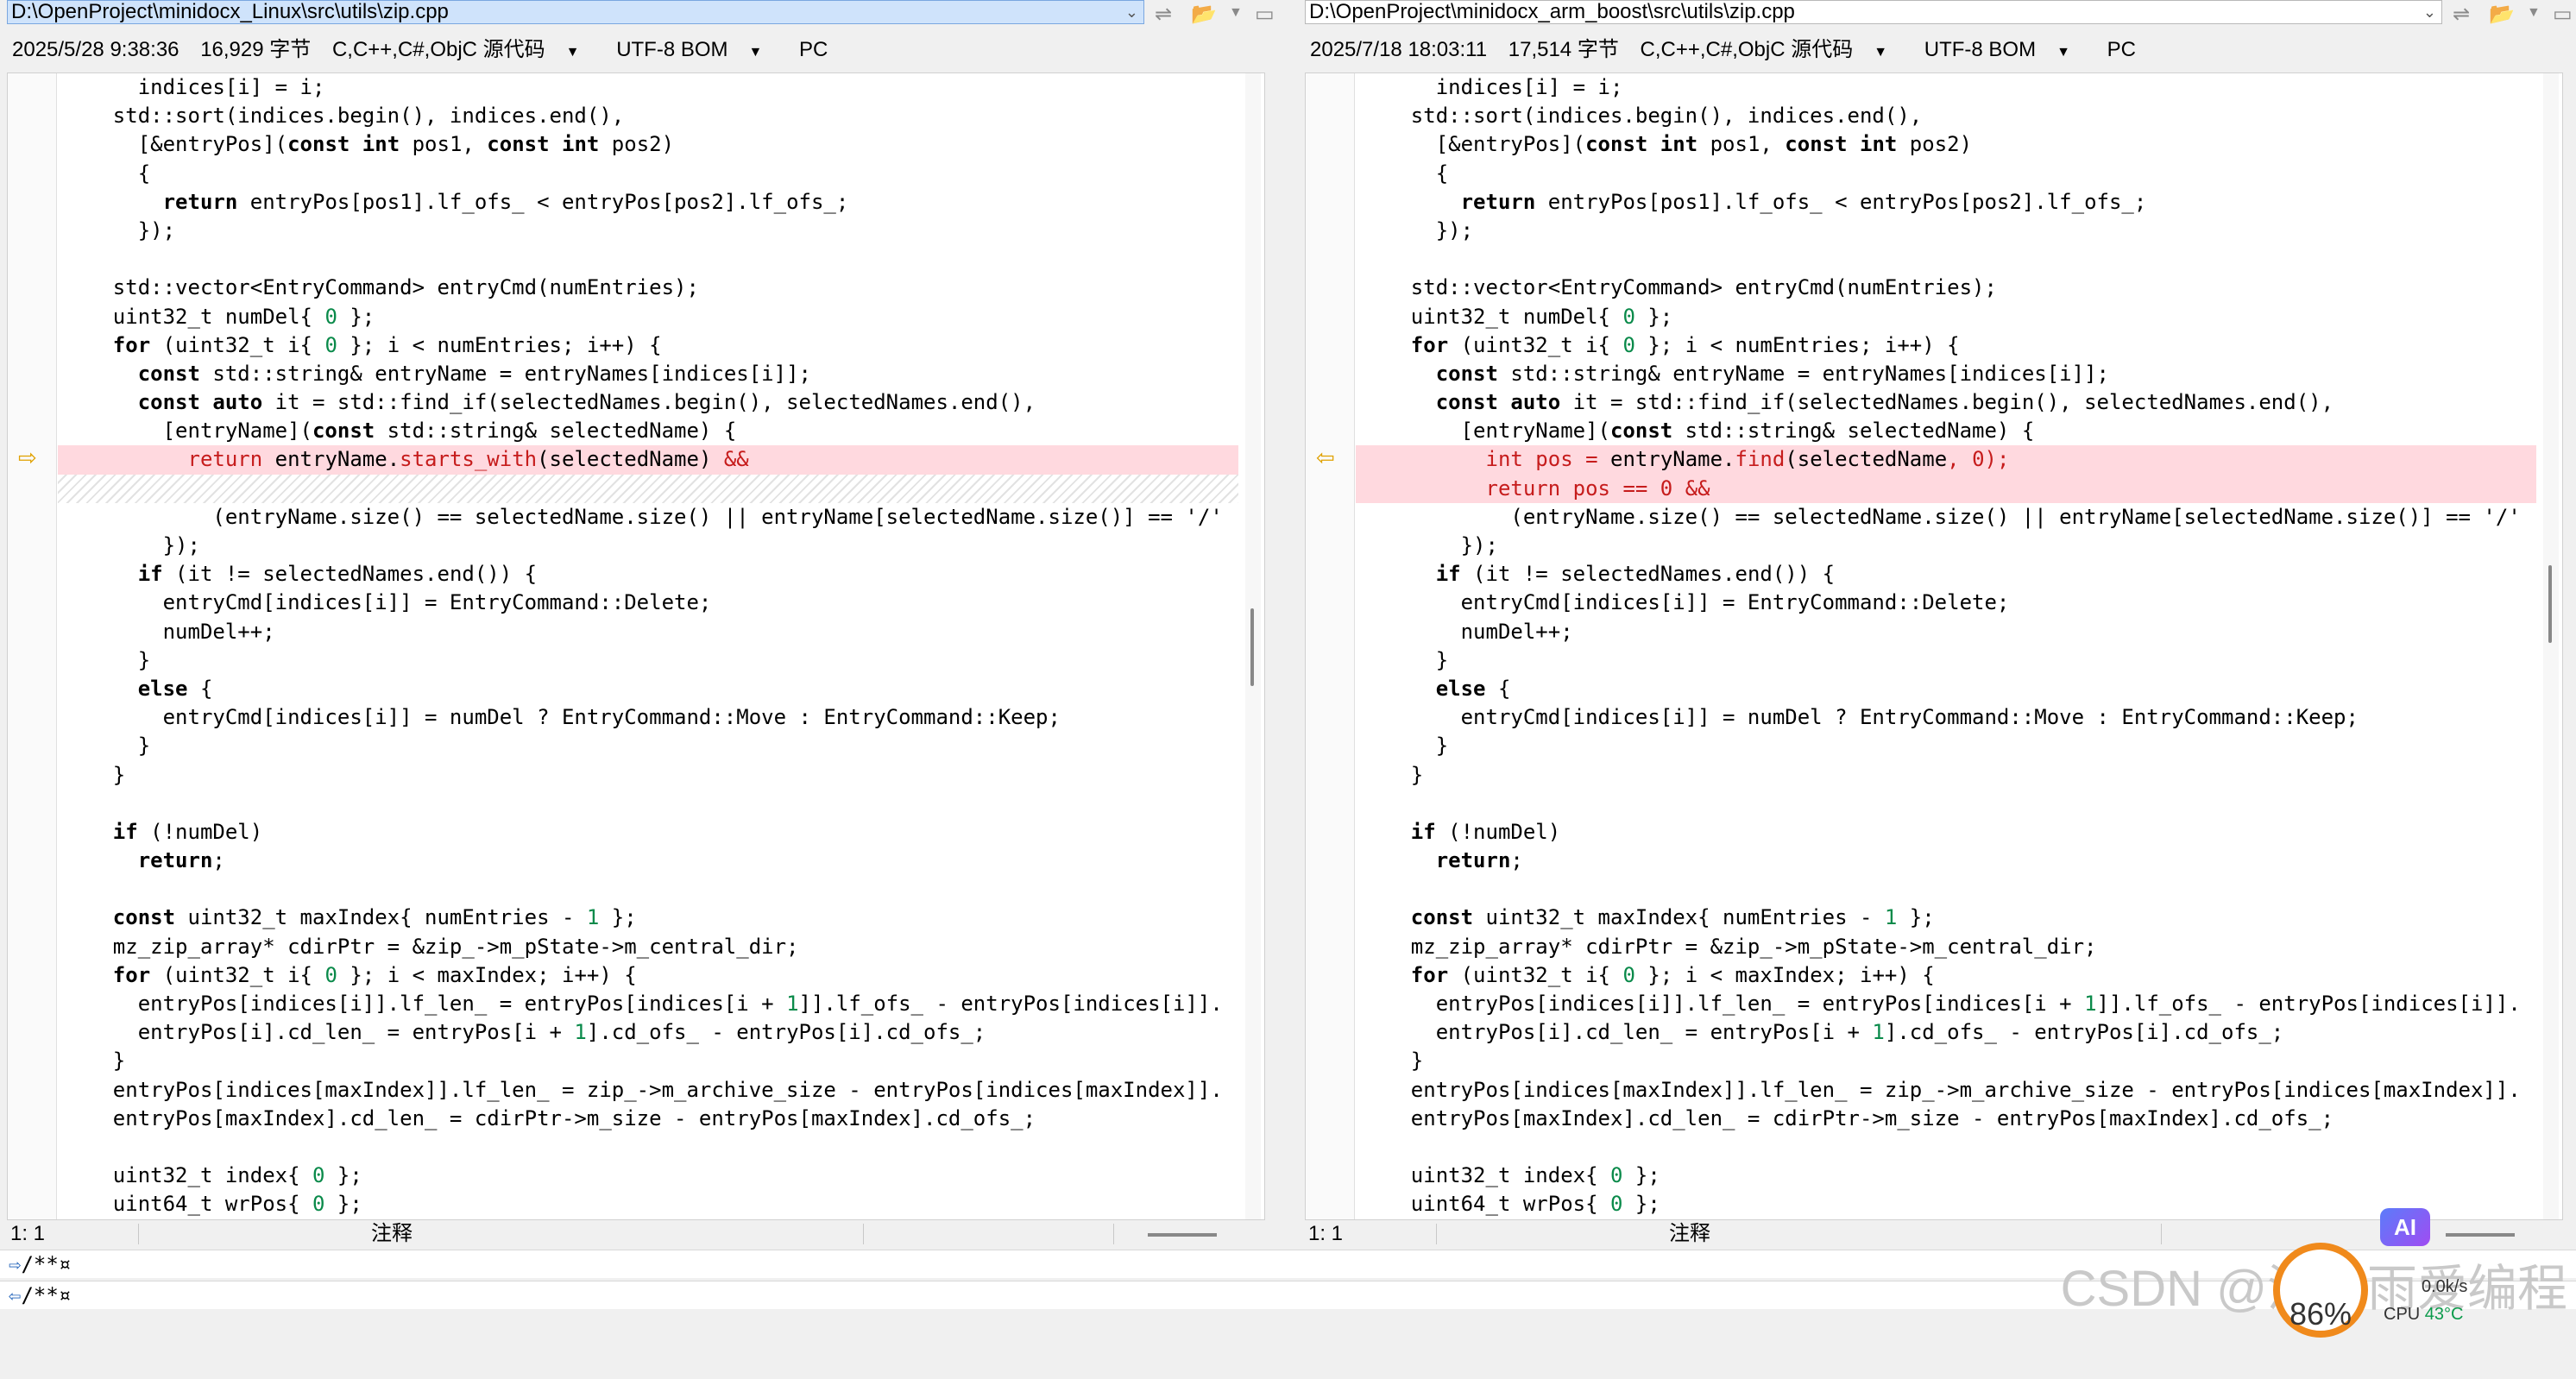 The image size is (2576, 1379). I want to click on right-encoding: UTF-8 BOM ▼, so click(2005, 50).